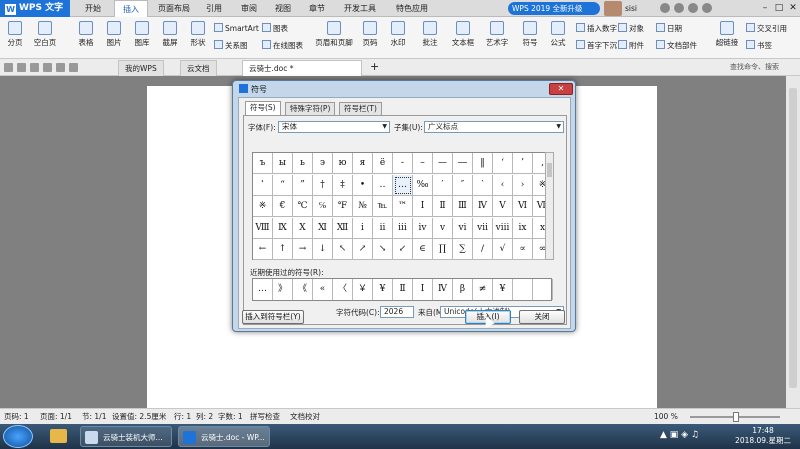  Describe the element at coordinates (523, 228) in the screenshot. I see `symbol-cell: ⅸ` at that location.